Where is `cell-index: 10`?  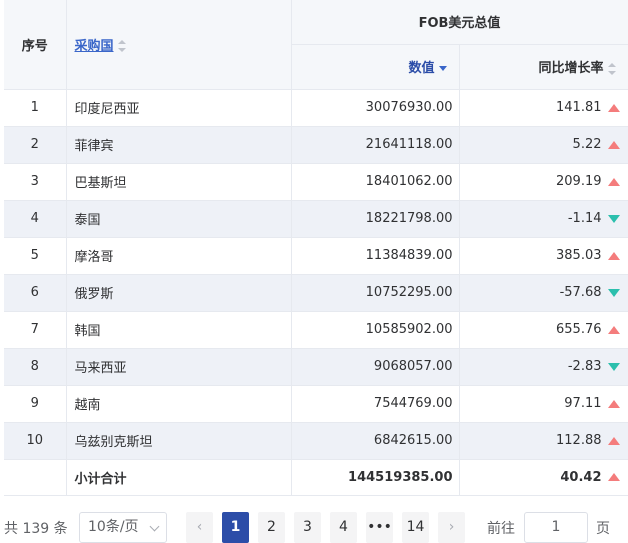 cell-index: 10 is located at coordinates (35, 441).